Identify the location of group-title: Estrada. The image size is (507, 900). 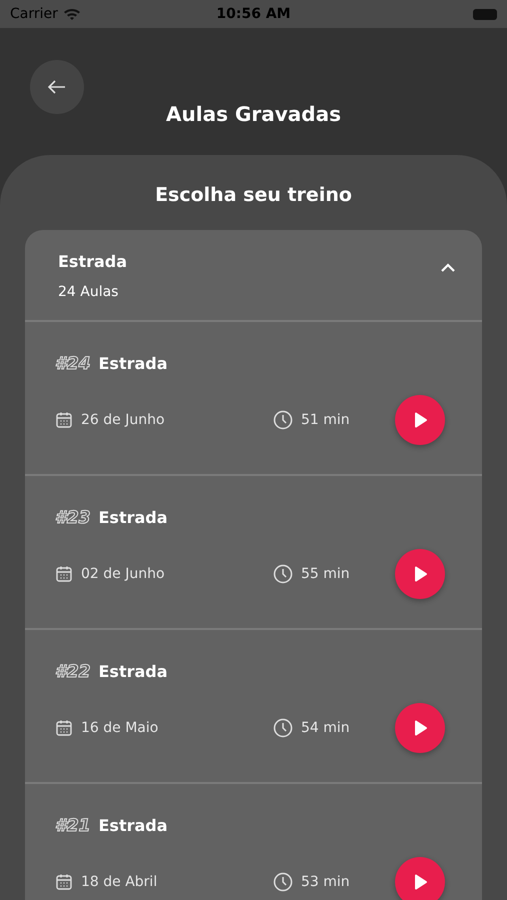
(93, 261).